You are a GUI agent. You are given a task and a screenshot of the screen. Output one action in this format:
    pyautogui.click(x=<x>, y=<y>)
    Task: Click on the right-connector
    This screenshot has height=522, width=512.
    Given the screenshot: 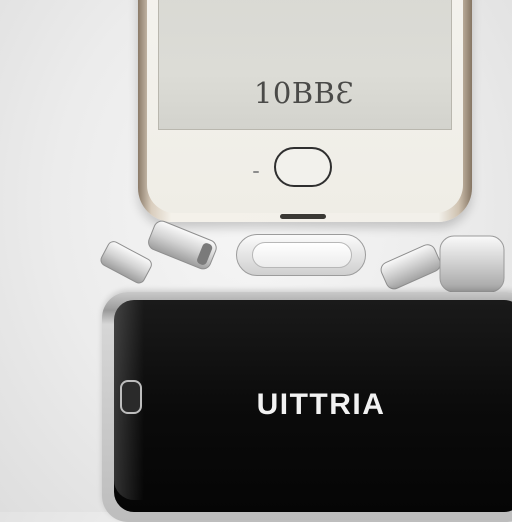 What is the action you would take?
    pyautogui.click(x=442, y=264)
    